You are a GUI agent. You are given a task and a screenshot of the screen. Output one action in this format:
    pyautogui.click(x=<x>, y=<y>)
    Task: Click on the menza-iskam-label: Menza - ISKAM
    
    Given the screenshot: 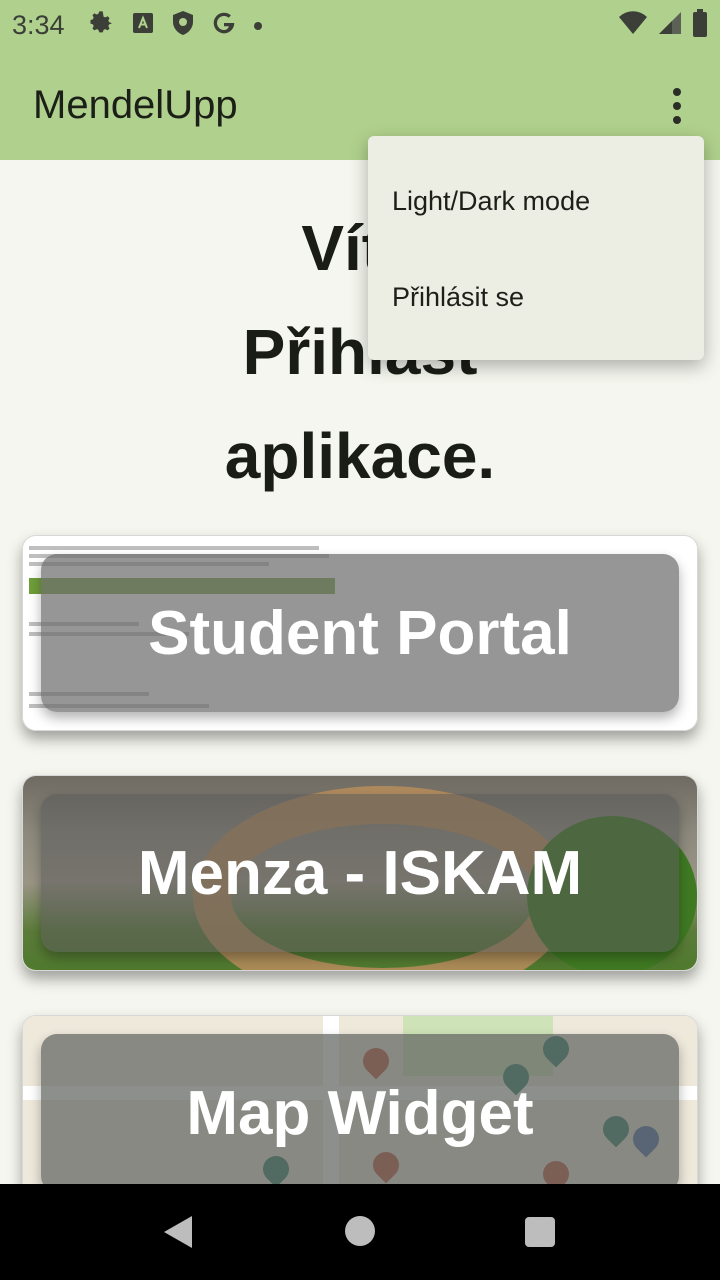 What is the action you would take?
    pyautogui.click(x=360, y=873)
    